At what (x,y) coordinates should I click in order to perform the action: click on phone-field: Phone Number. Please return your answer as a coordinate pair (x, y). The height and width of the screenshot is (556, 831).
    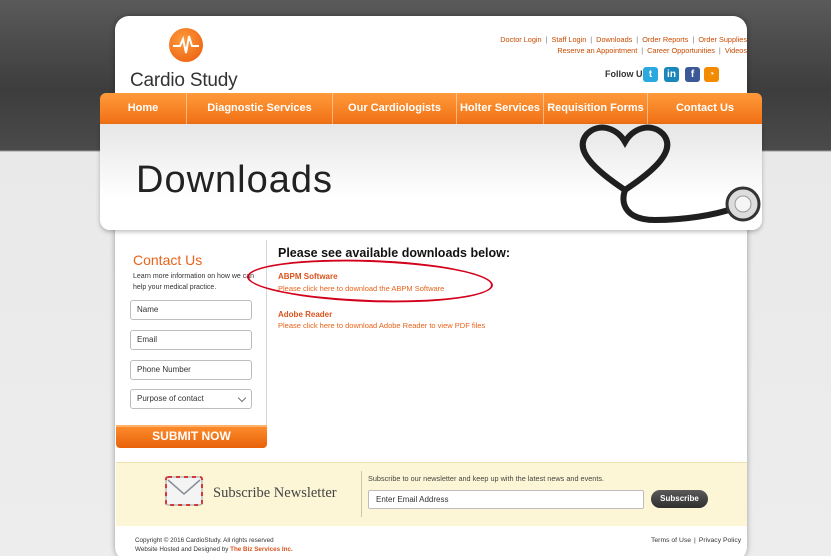
    Looking at the image, I should click on (191, 370).